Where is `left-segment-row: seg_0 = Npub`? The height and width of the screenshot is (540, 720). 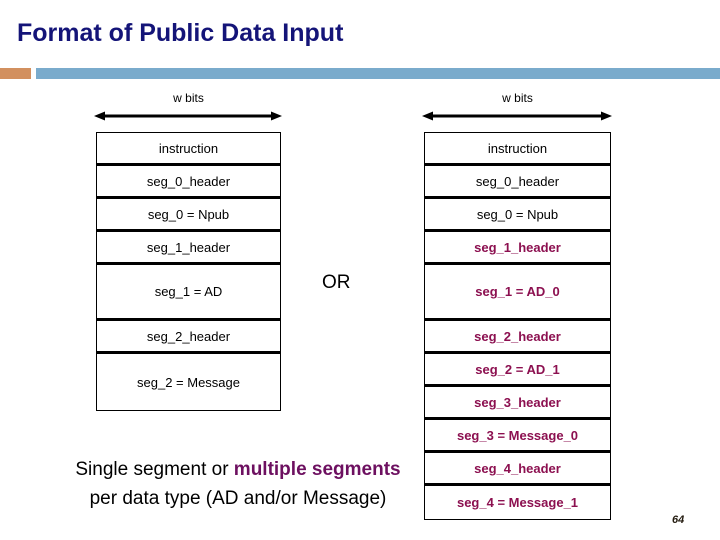
left-segment-row: seg_0 = Npub is located at coordinates (188, 215).